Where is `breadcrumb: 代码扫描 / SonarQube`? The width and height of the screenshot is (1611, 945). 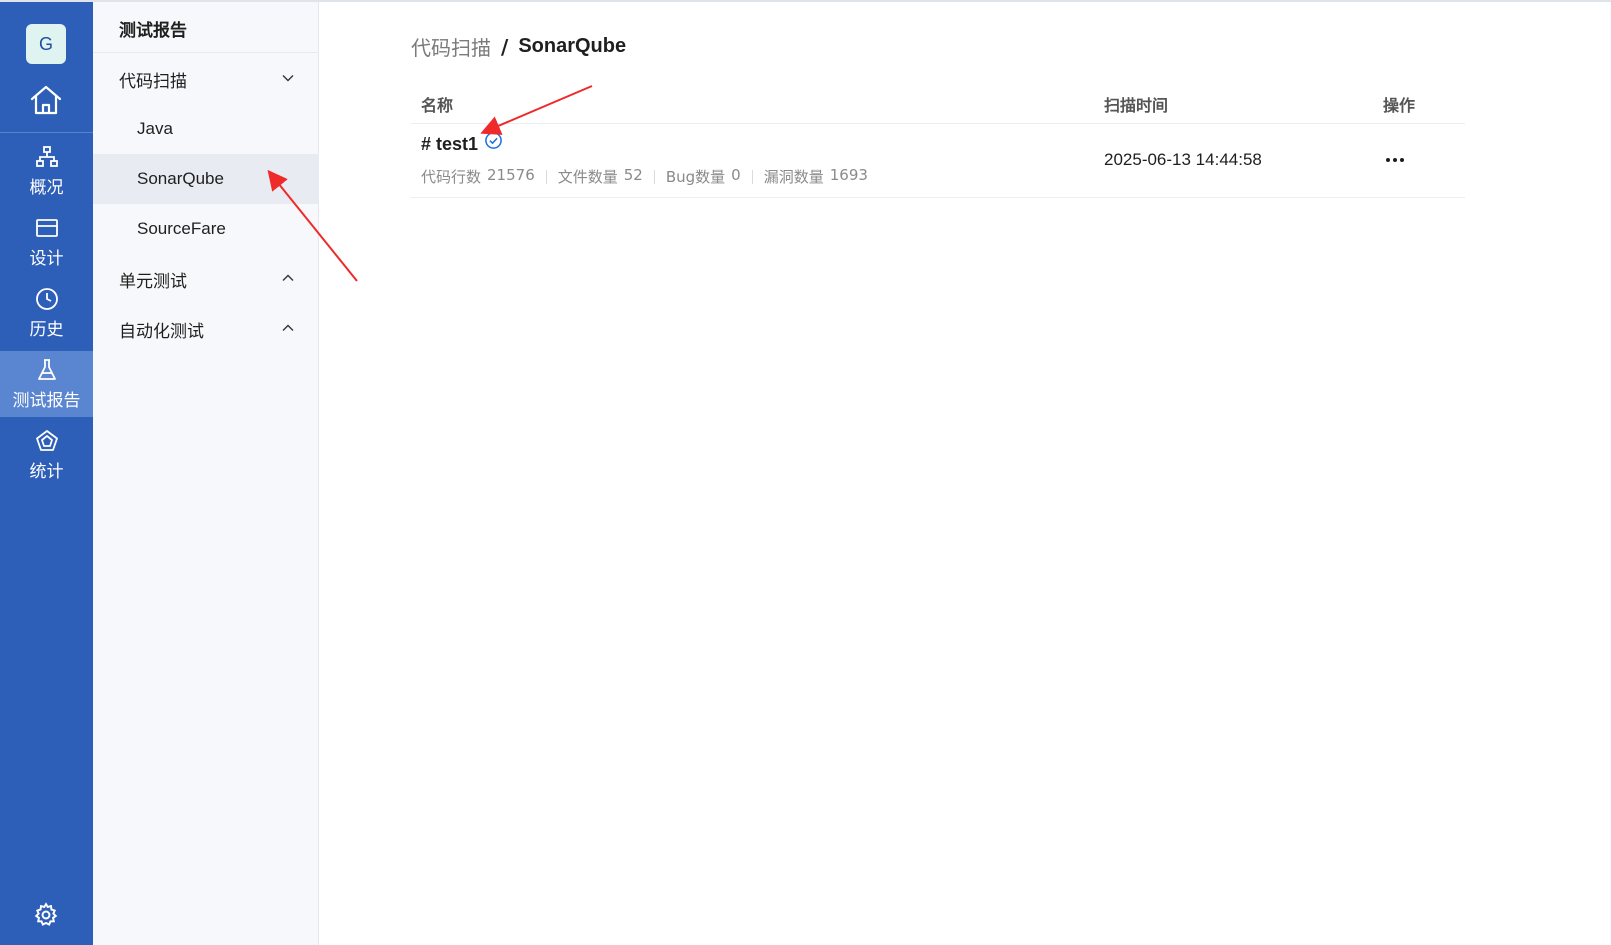 breadcrumb: 代码扫描 / SonarQube is located at coordinates (518, 46).